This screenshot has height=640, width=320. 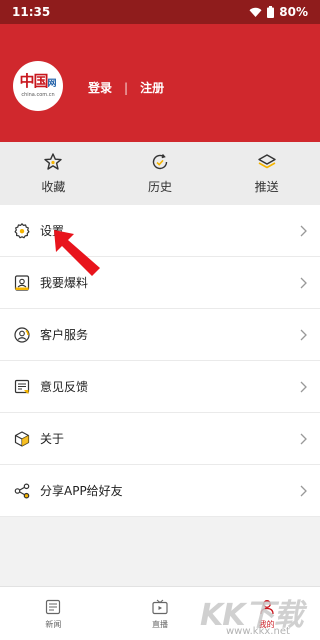 I want to click on box-icon, so click(x=22, y=439).